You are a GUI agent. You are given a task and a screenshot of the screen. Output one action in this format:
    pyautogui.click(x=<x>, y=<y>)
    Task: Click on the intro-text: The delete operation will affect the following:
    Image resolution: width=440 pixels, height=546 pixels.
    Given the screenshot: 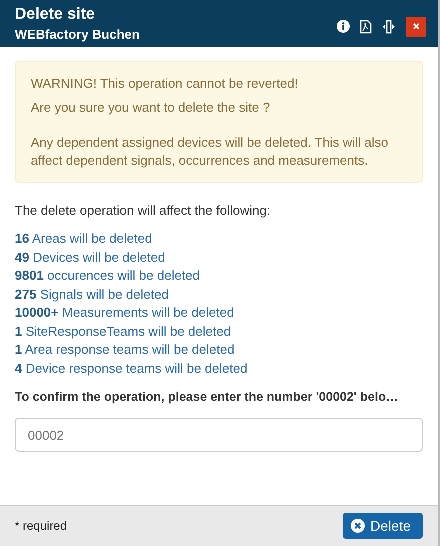 What is the action you would take?
    pyautogui.click(x=143, y=210)
    